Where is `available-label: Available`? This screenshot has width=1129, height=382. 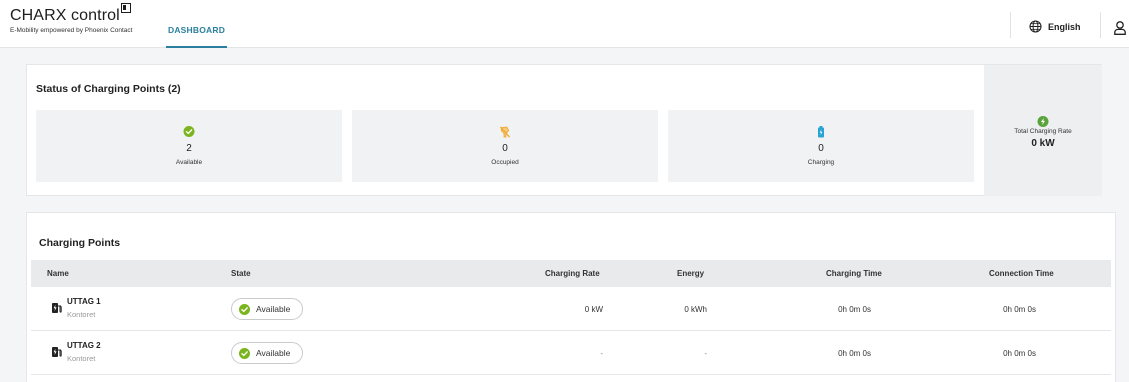
available-label: Available is located at coordinates (189, 162).